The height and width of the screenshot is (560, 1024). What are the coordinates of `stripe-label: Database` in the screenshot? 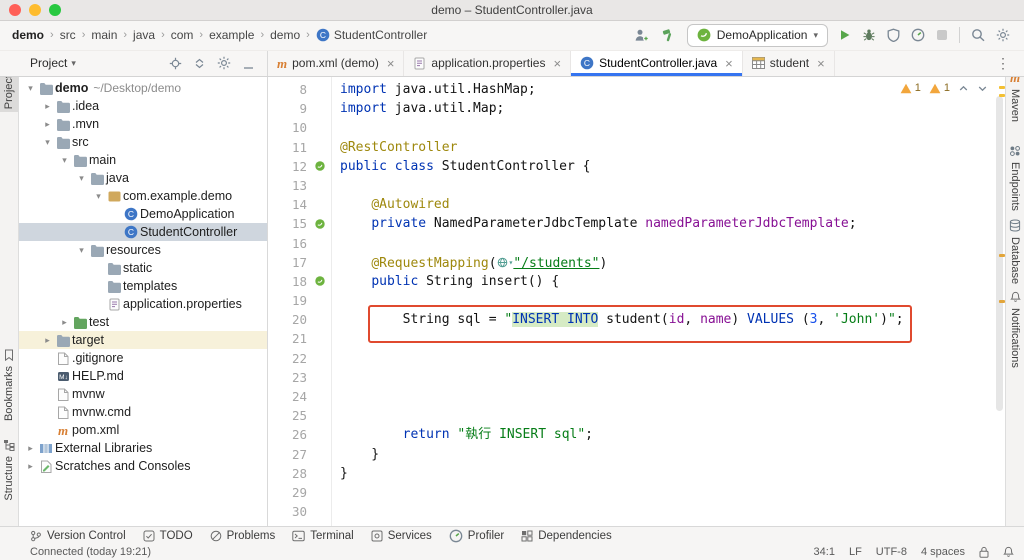 It's located at (1015, 261).